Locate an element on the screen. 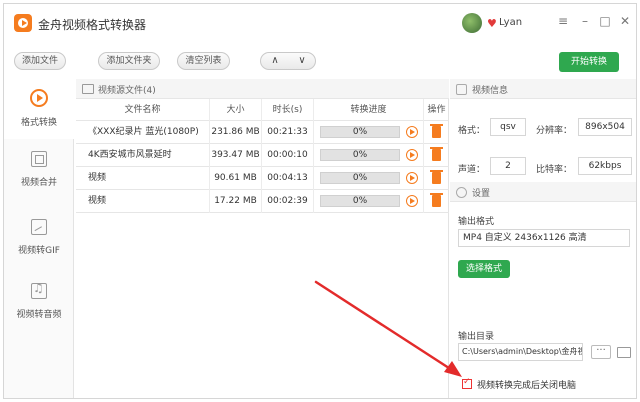  sidebar-item-label: 格式转换 is located at coordinates (38, 123).